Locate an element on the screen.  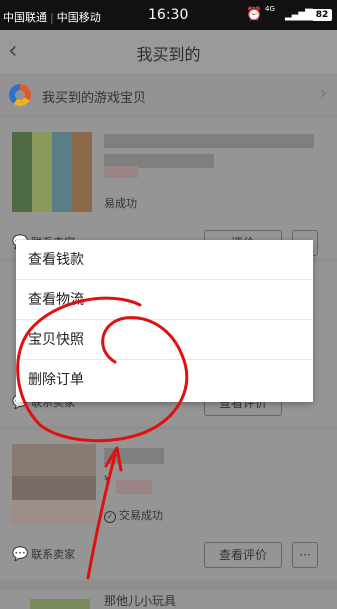
nav-bar: ‹ 我买到的 is located at coordinates (168, 52).